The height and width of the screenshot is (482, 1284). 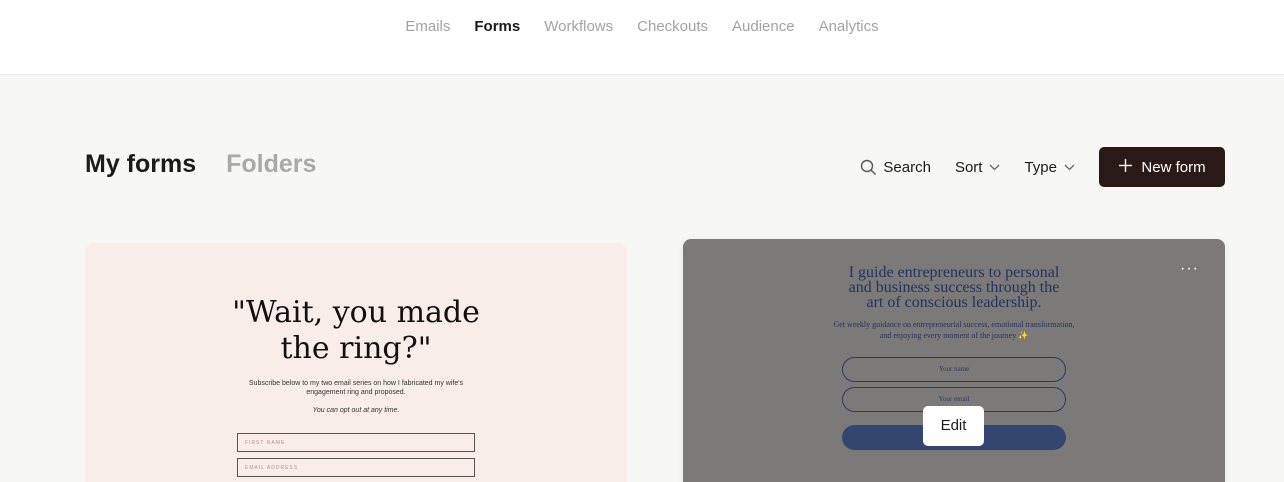 I want to click on edit-button: Edit, so click(x=953, y=426).